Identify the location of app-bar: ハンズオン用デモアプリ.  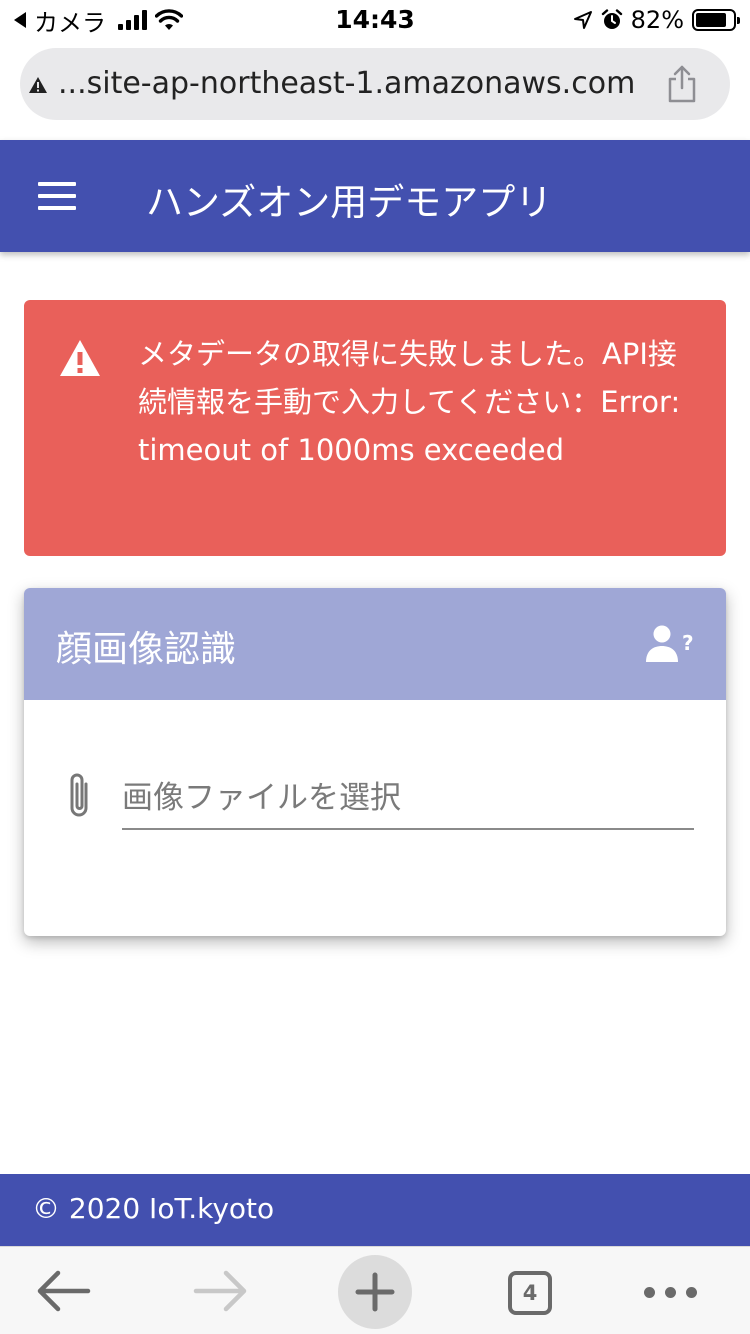
(375, 196).